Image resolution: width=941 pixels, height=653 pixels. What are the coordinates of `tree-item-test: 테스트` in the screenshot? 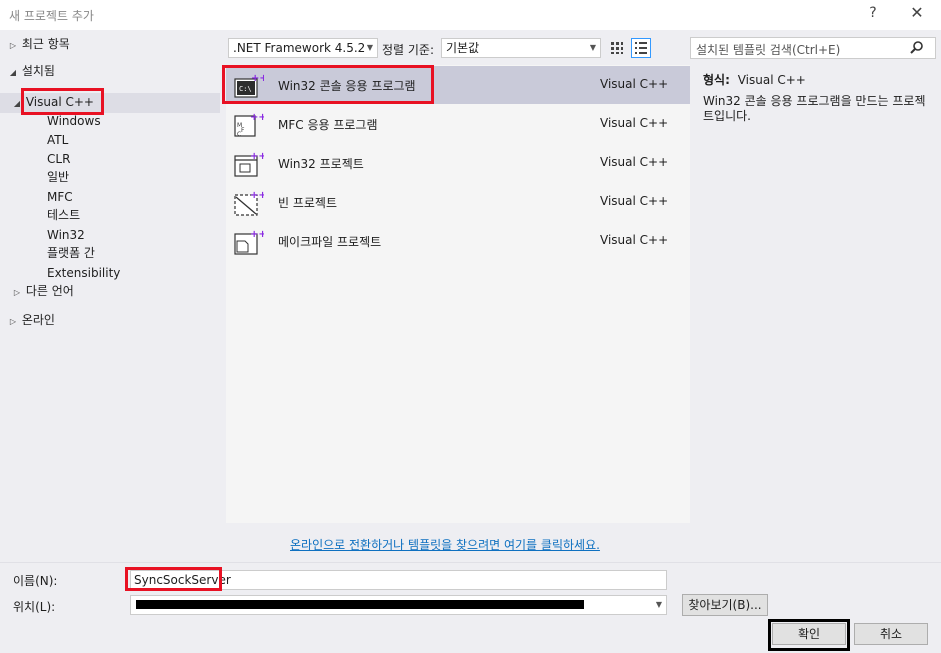 It's located at (63, 215).